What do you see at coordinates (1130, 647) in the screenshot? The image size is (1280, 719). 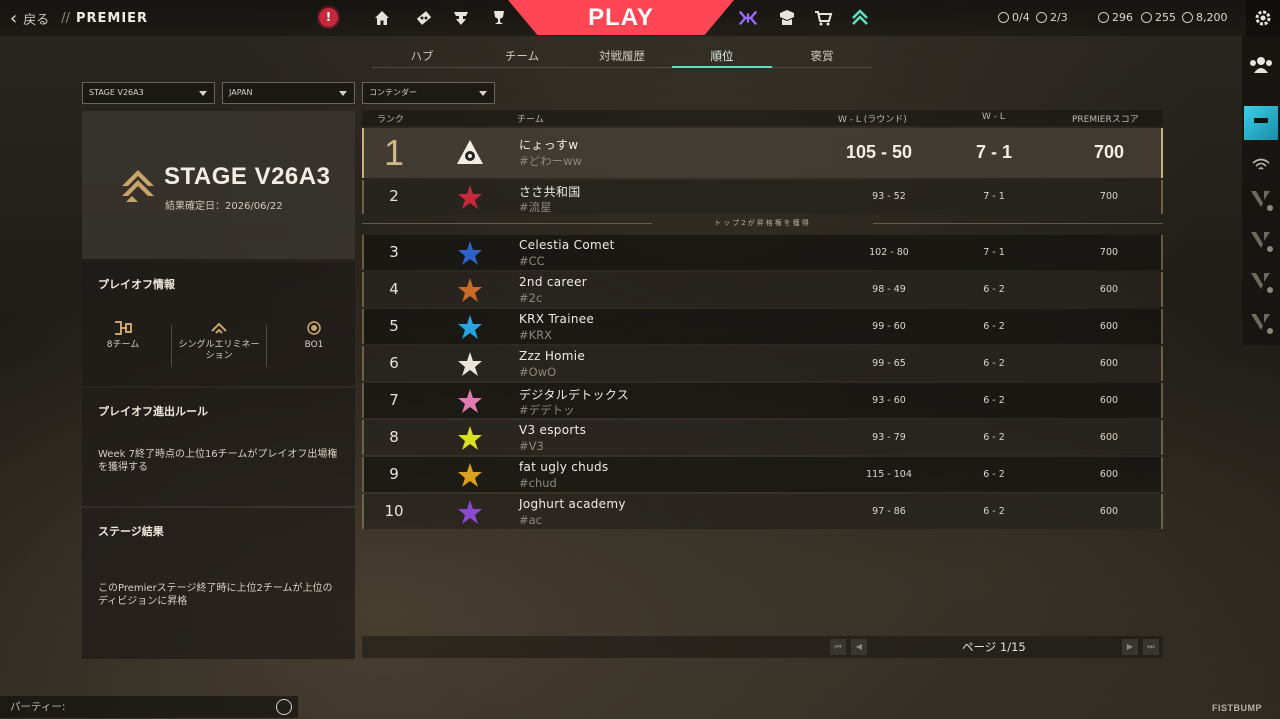 I see `next-page-button: ▶` at bounding box center [1130, 647].